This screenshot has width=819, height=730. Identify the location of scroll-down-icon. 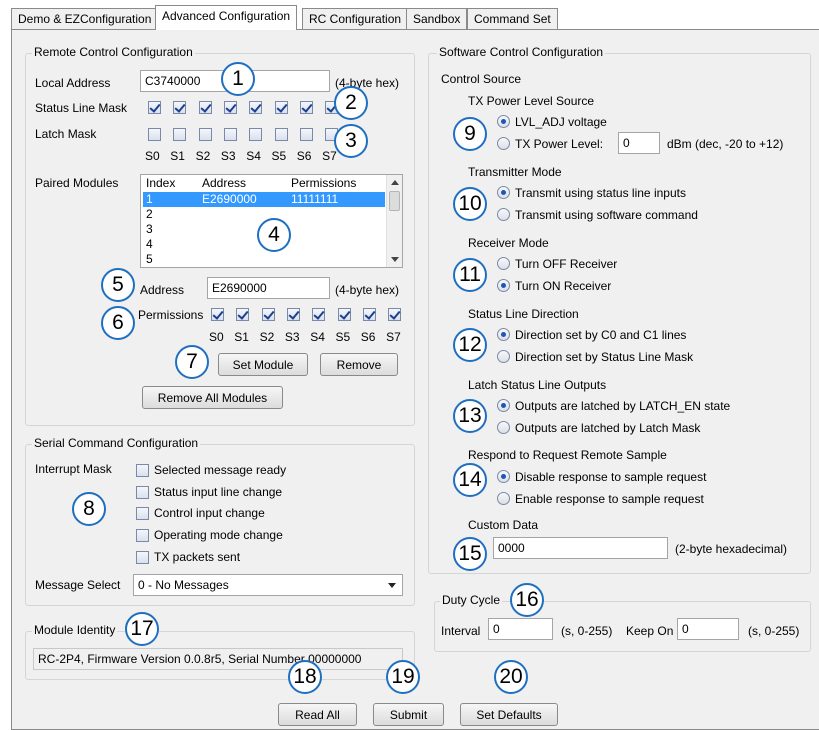
(395, 259).